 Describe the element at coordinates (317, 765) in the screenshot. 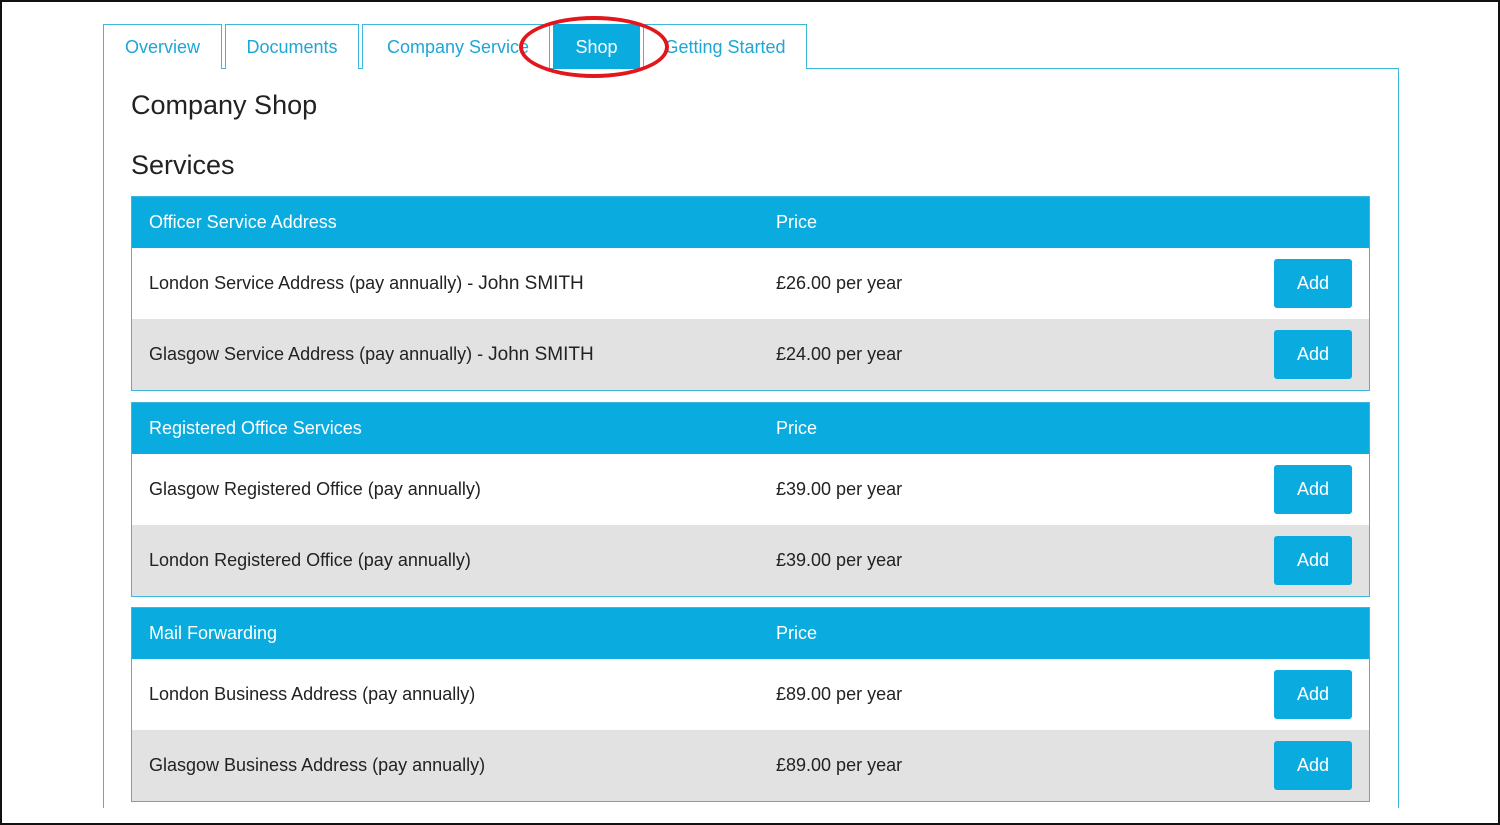

I see `service-name: Glasgow Business Address (pay annually)` at that location.